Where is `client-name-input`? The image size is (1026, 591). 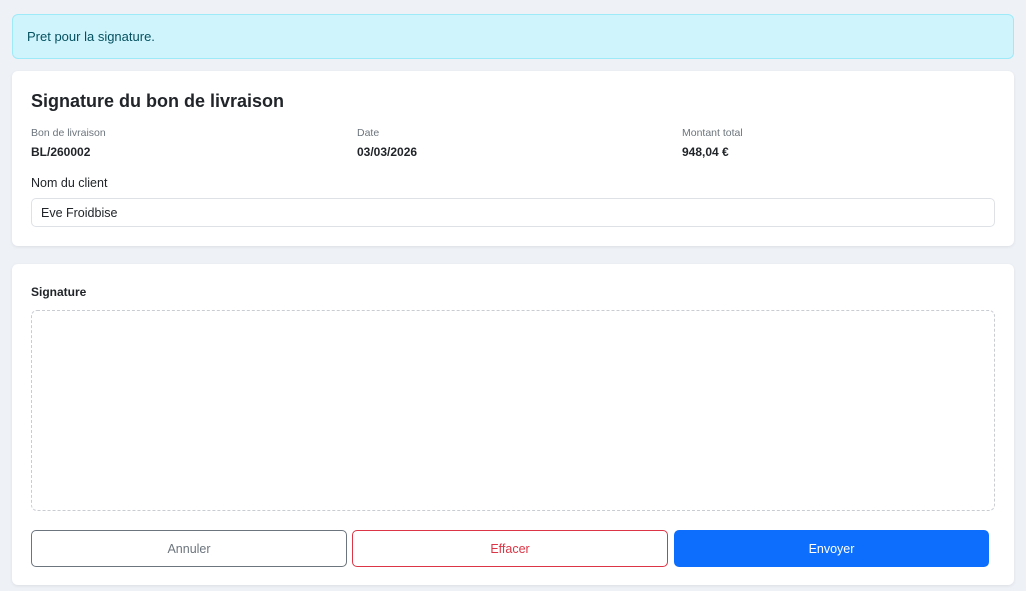
client-name-input is located at coordinates (513, 212).